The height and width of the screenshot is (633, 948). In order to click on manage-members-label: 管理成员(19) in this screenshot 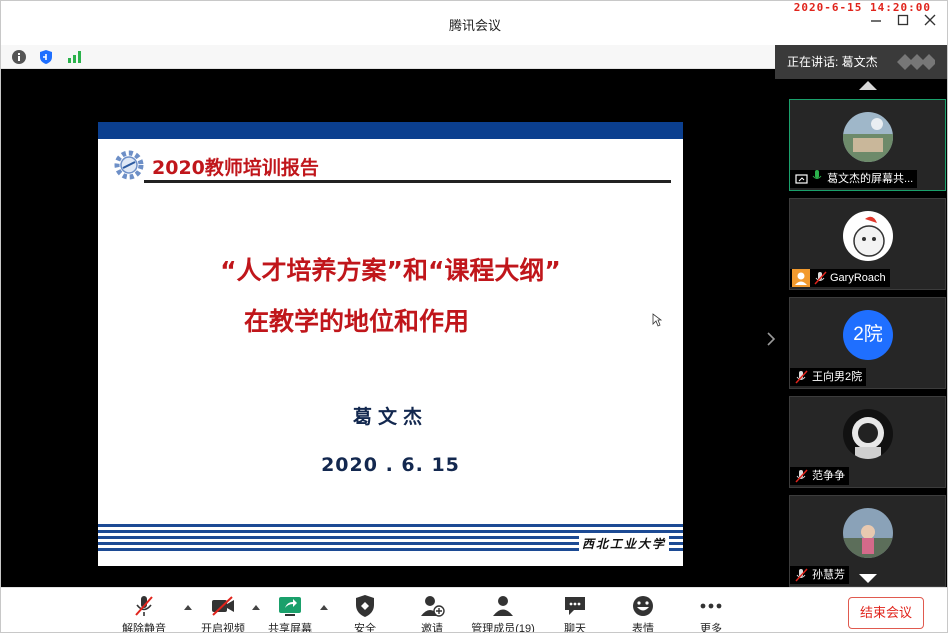, I will do `click(503, 628)`.